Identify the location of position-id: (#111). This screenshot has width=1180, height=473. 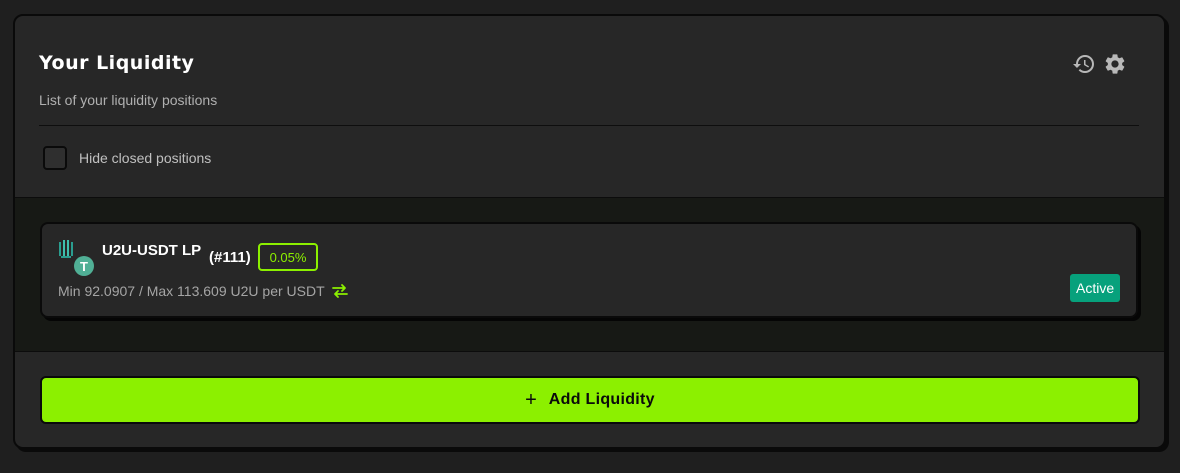
(230, 257).